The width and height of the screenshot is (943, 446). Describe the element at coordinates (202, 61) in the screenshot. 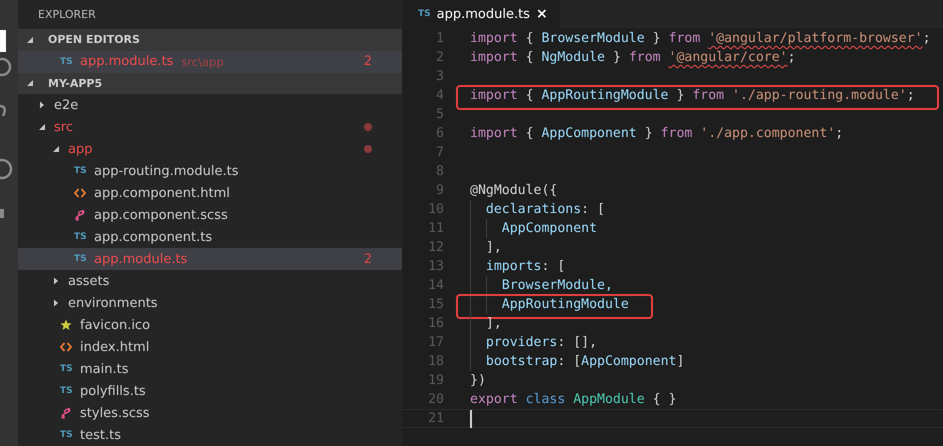

I see `file-path: src\app` at that location.